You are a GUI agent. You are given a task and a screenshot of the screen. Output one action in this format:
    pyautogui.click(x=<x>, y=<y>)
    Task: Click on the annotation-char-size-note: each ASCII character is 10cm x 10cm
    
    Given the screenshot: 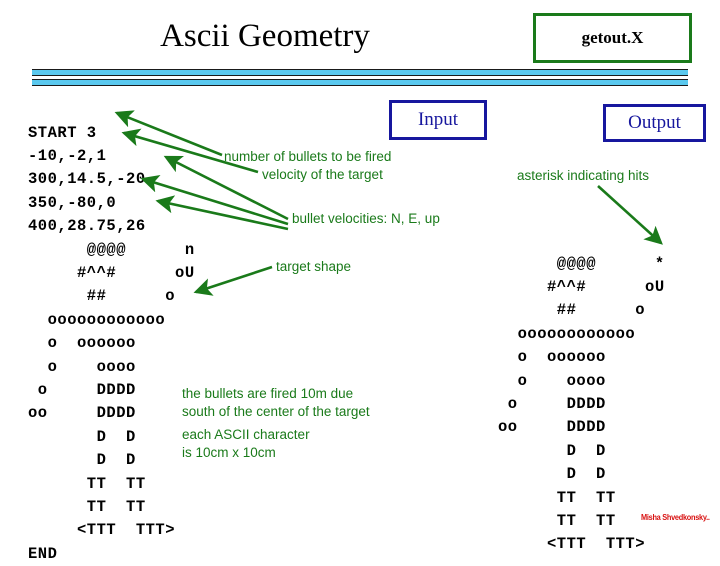 What is the action you would take?
    pyautogui.click(x=246, y=444)
    